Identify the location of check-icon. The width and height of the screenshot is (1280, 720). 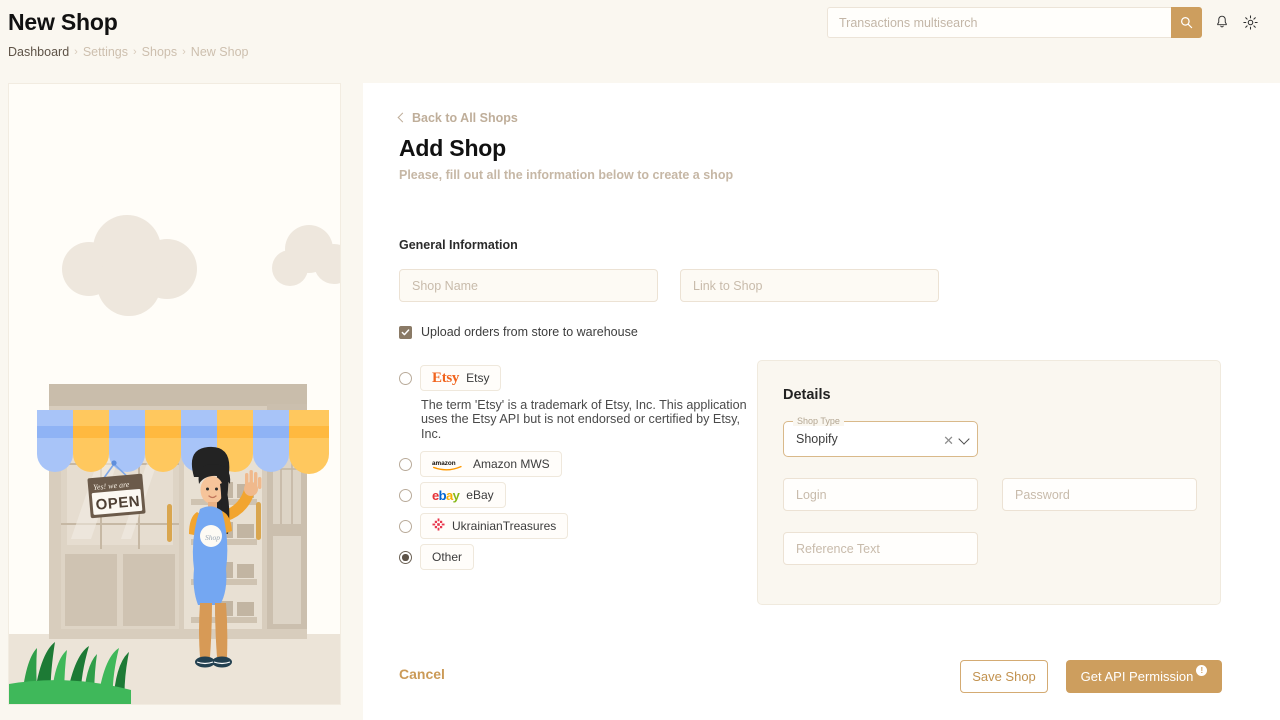
(405, 331).